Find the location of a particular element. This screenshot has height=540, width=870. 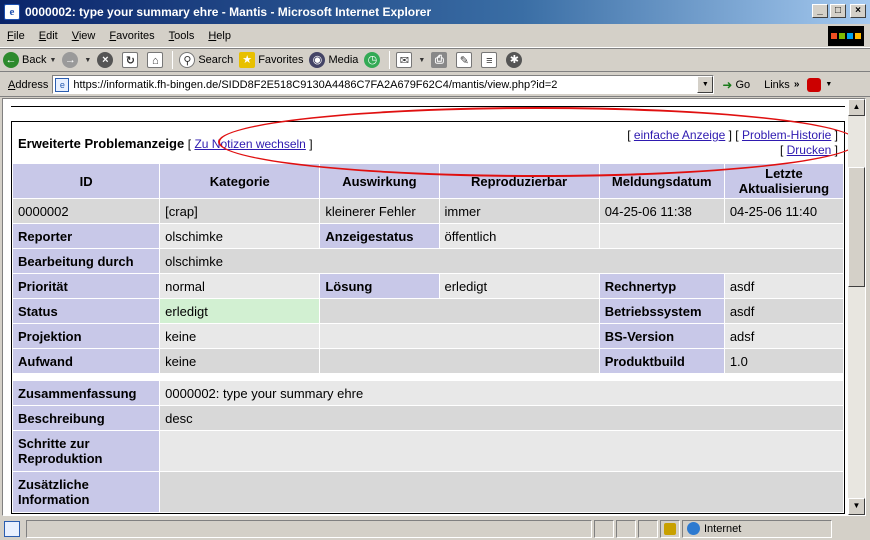

col-header-date-submitted: Meldungsdatum is located at coordinates (661, 181).